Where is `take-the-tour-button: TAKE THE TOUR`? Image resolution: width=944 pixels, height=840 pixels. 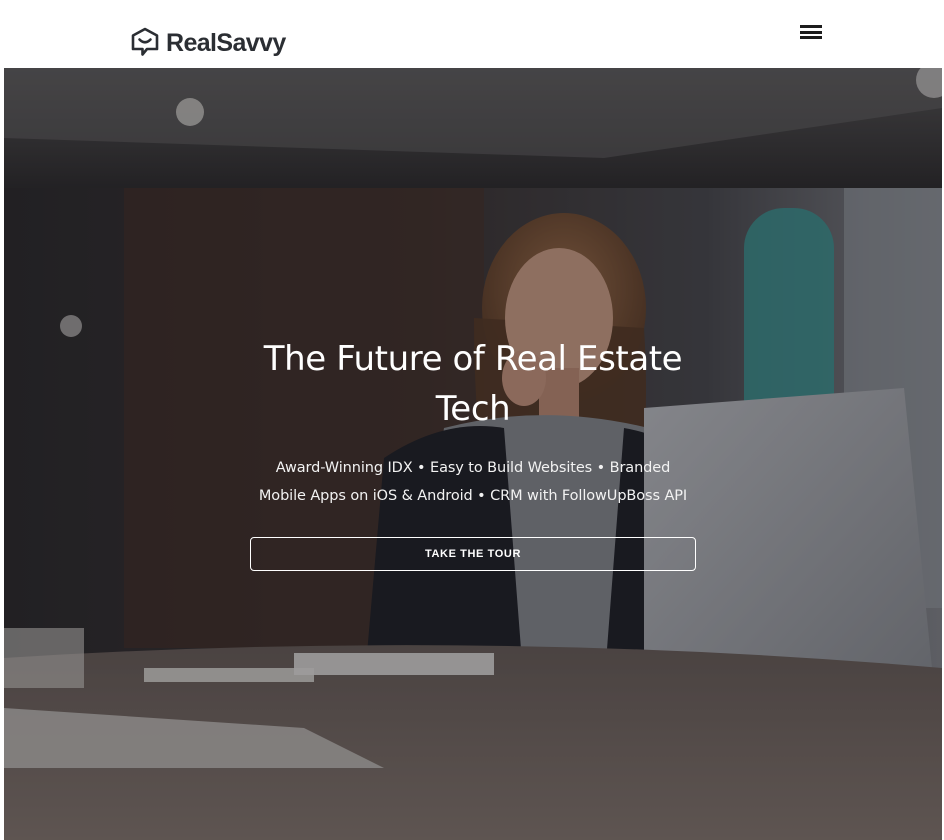 take-the-tour-button: TAKE THE TOUR is located at coordinates (473, 554).